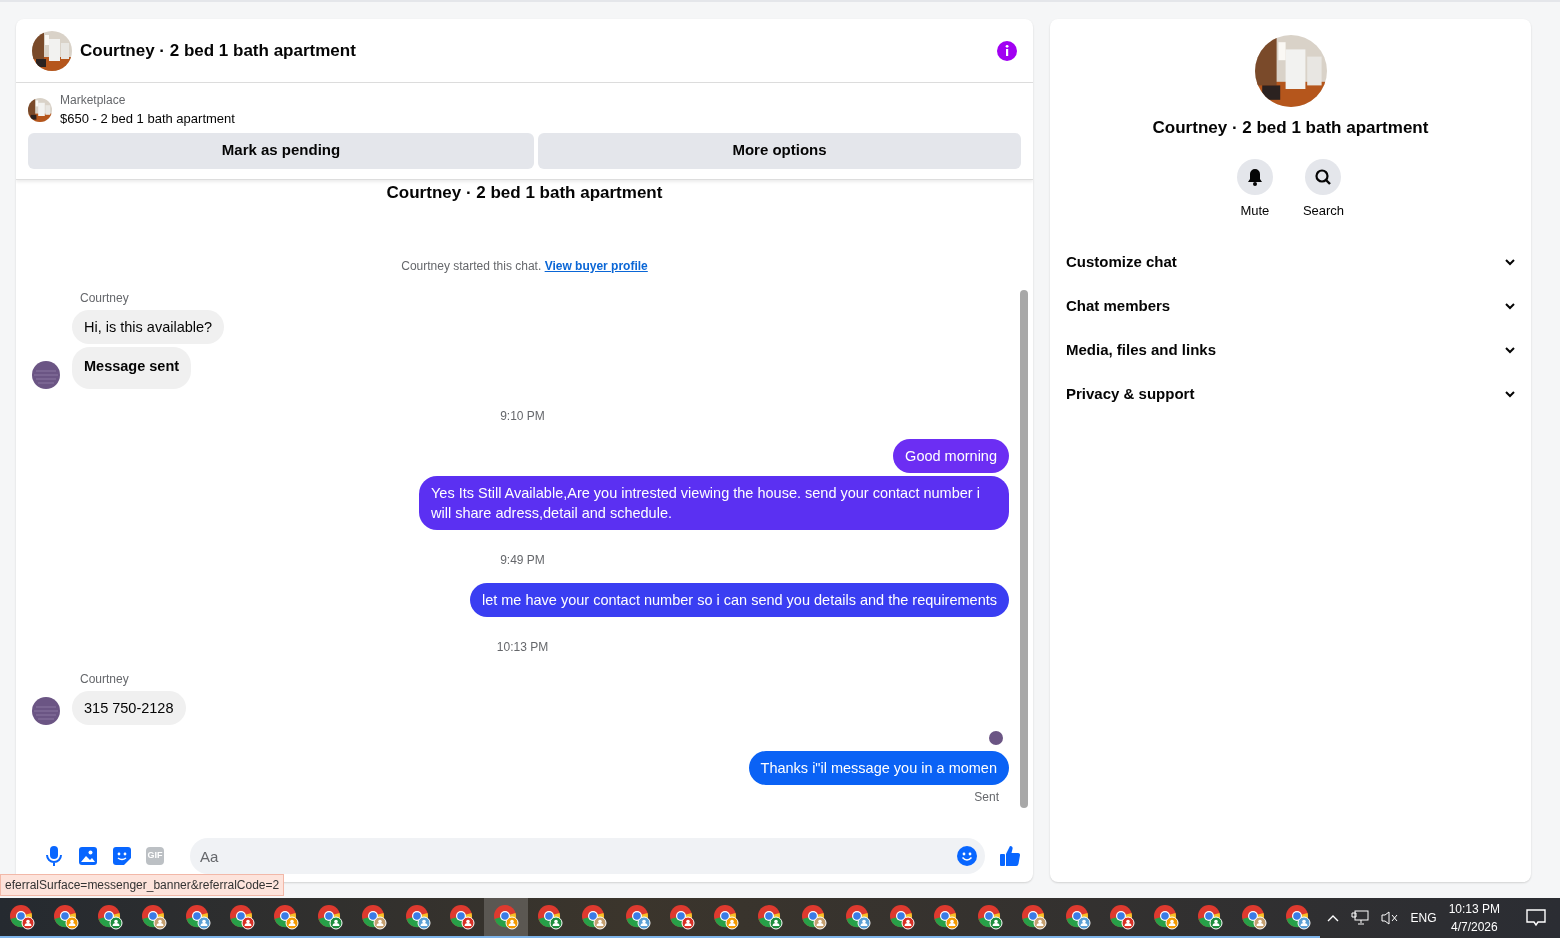 This screenshot has width=1560, height=938. Describe the element at coordinates (878, 768) in the screenshot. I see `message-bubble: Thanks i"il message you in a momen` at that location.